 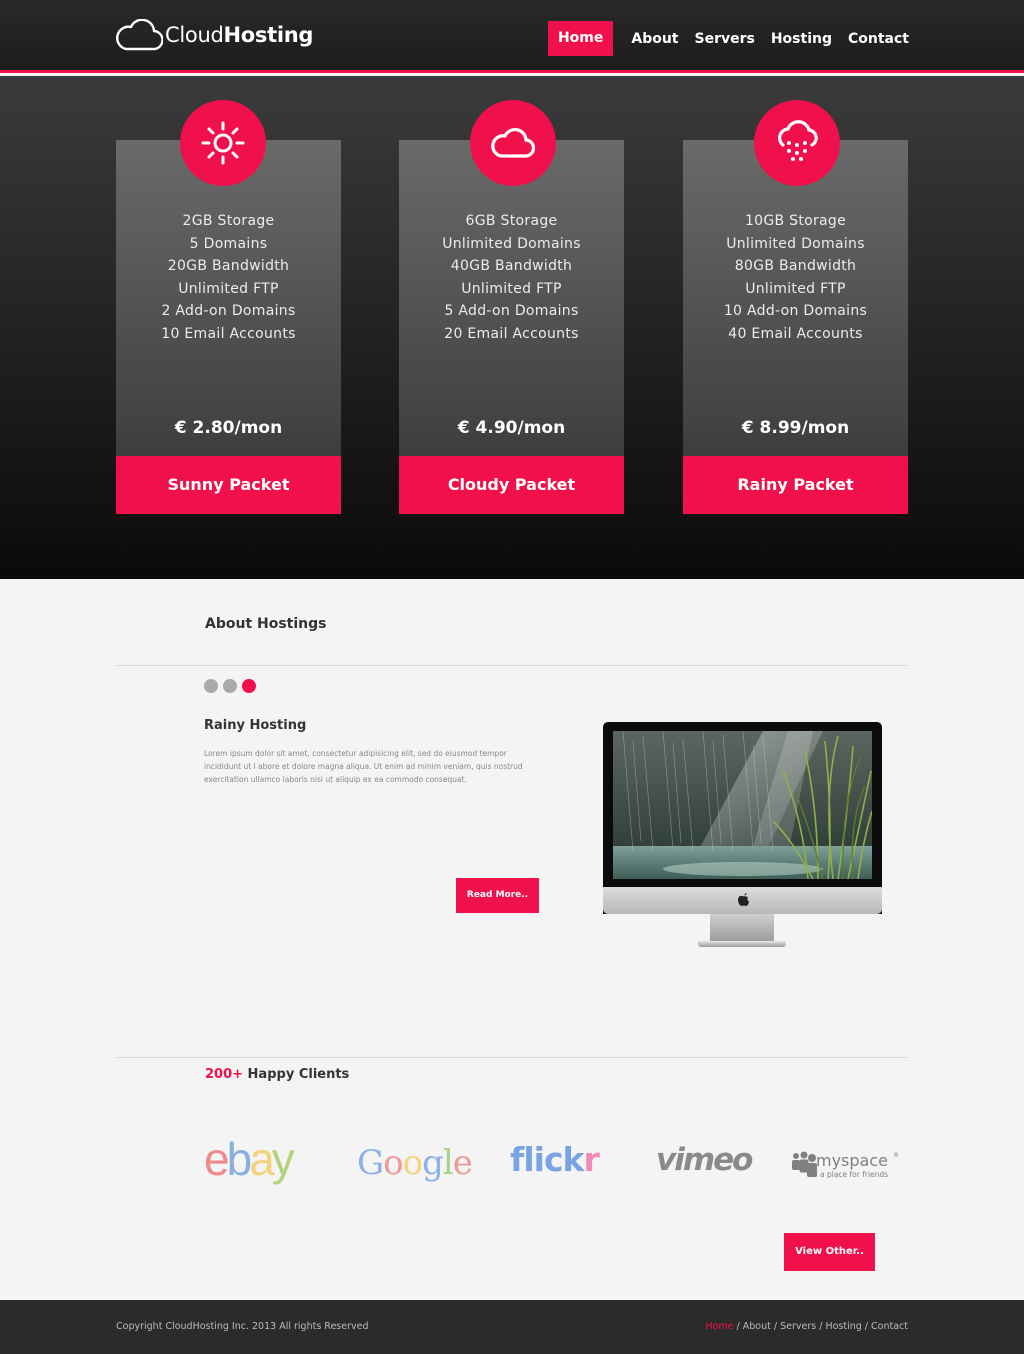 I want to click on plan-feature: 40GB Bandwidth, so click(x=511, y=266).